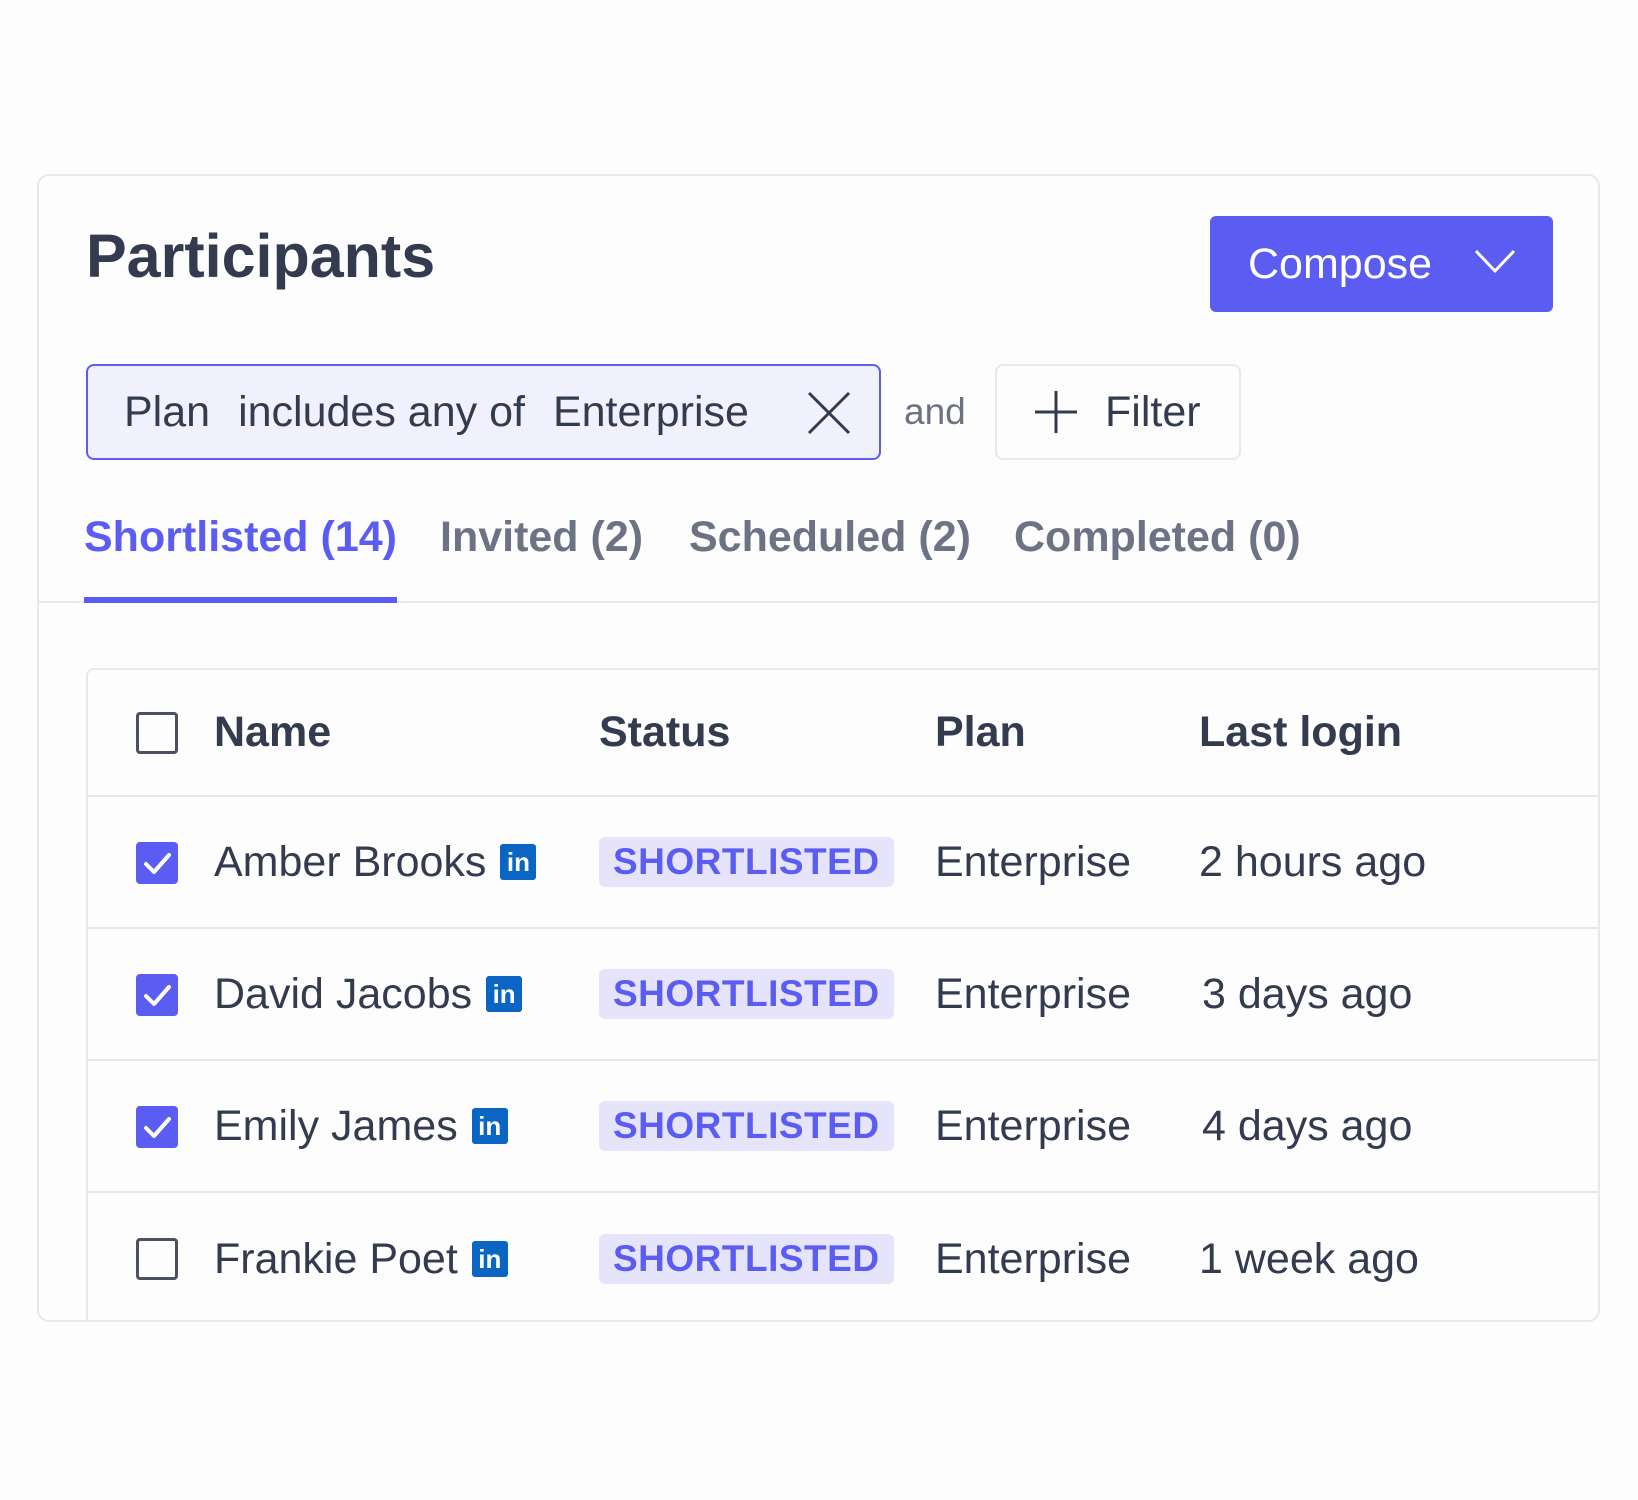  What do you see at coordinates (1153, 411) in the screenshot?
I see `add-filter-label: Filter` at bounding box center [1153, 411].